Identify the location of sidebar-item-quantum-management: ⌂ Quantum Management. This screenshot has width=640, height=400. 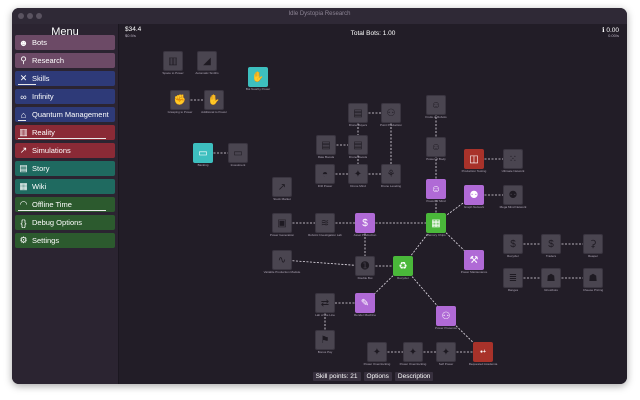
(65, 114).